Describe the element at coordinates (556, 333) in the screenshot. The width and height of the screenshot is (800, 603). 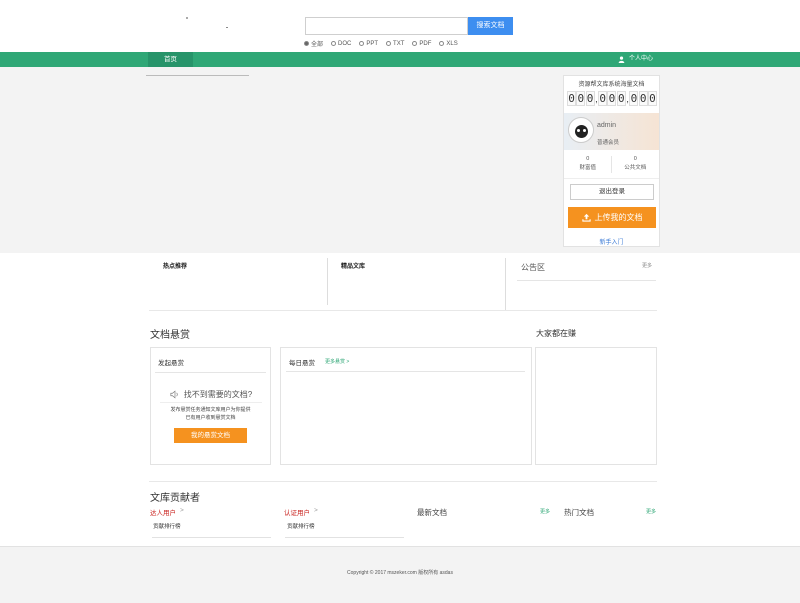
I see `earning-title: 大家都在赚` at that location.